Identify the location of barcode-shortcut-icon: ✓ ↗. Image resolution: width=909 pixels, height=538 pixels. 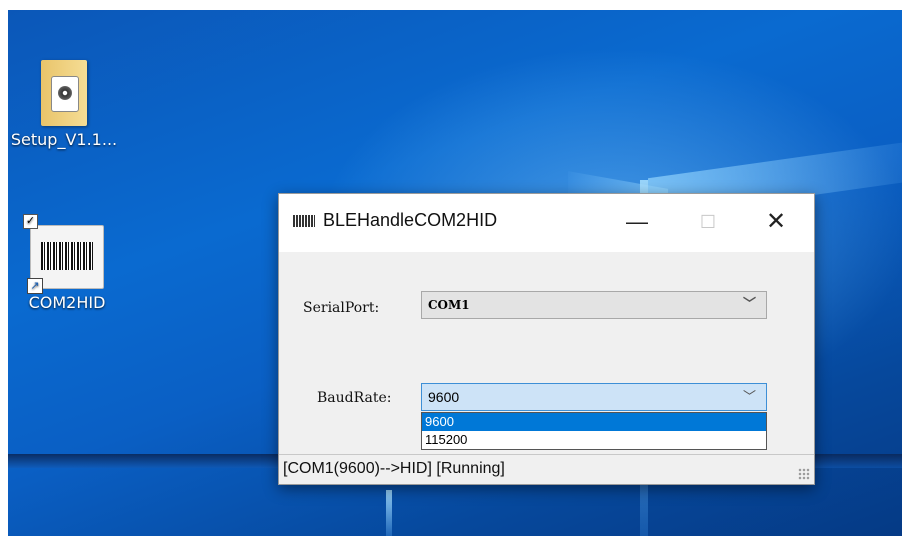
(63, 254).